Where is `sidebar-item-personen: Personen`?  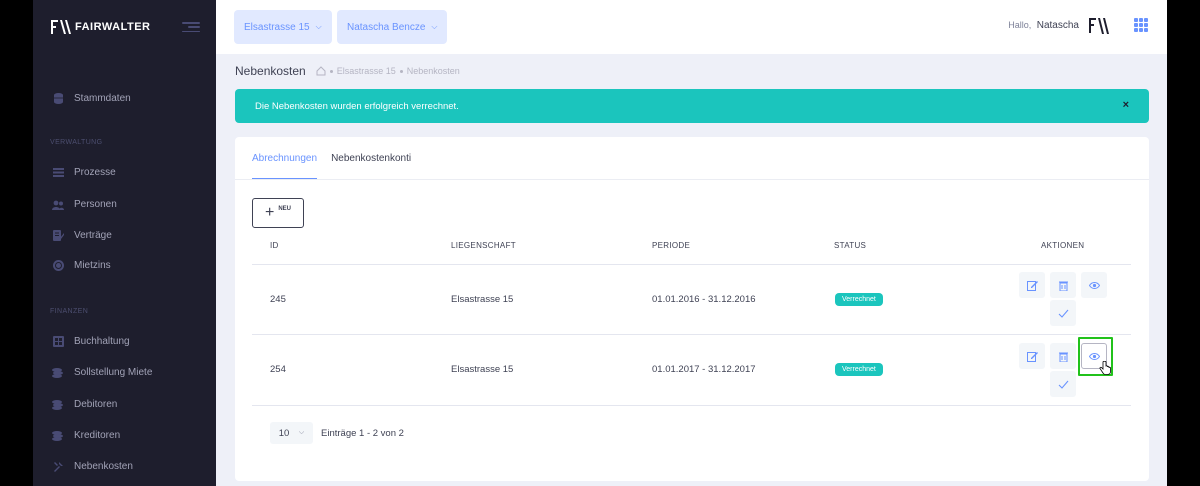 sidebar-item-personen: Personen is located at coordinates (84, 204).